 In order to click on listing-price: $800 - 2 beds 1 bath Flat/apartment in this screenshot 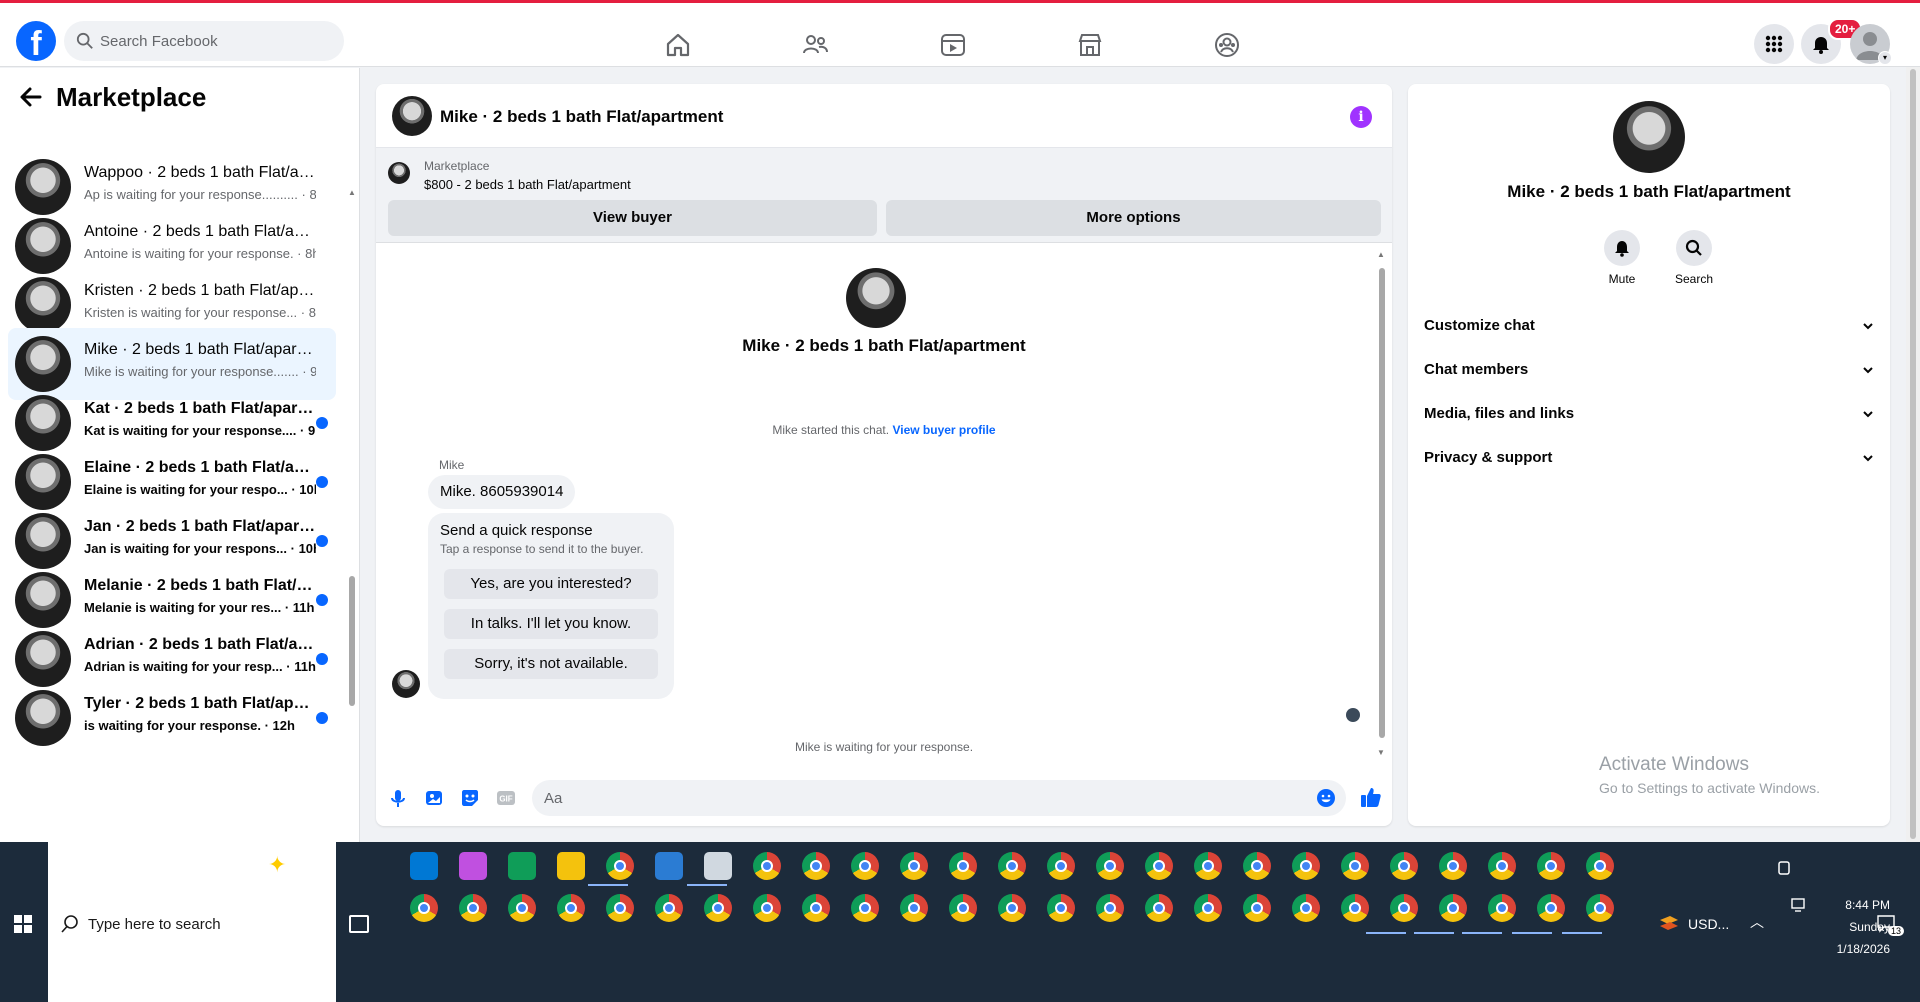, I will do `click(527, 184)`.